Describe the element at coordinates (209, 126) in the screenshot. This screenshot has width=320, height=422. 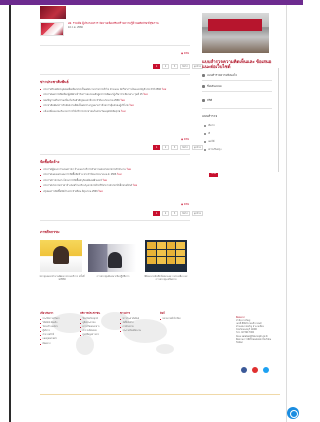
I see `poll-option: ดีมาก` at that location.